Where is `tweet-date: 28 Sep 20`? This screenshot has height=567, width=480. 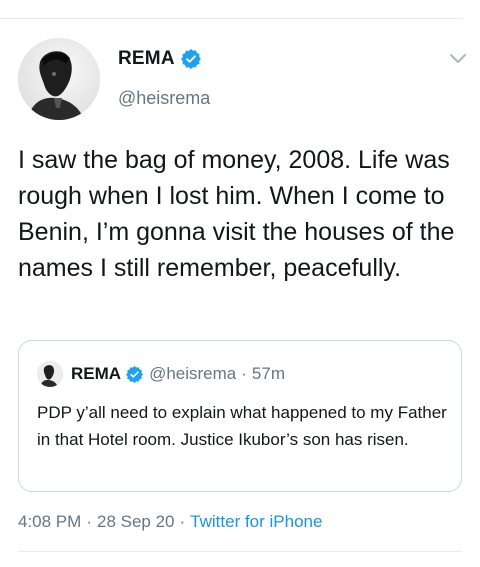
tweet-date: 28 Sep 20 is located at coordinates (136, 521).